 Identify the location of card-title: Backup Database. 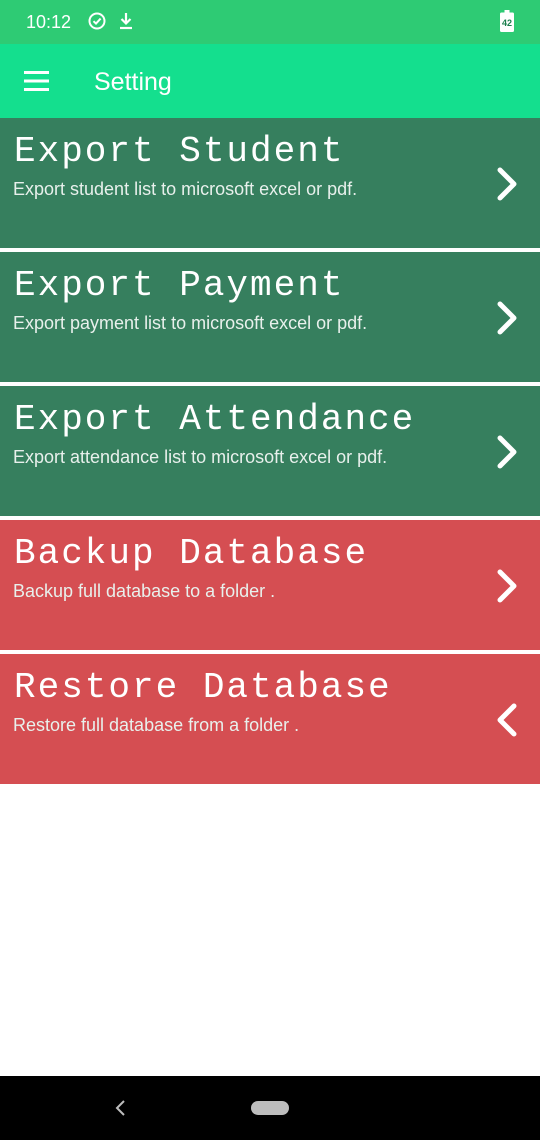
(191, 553).